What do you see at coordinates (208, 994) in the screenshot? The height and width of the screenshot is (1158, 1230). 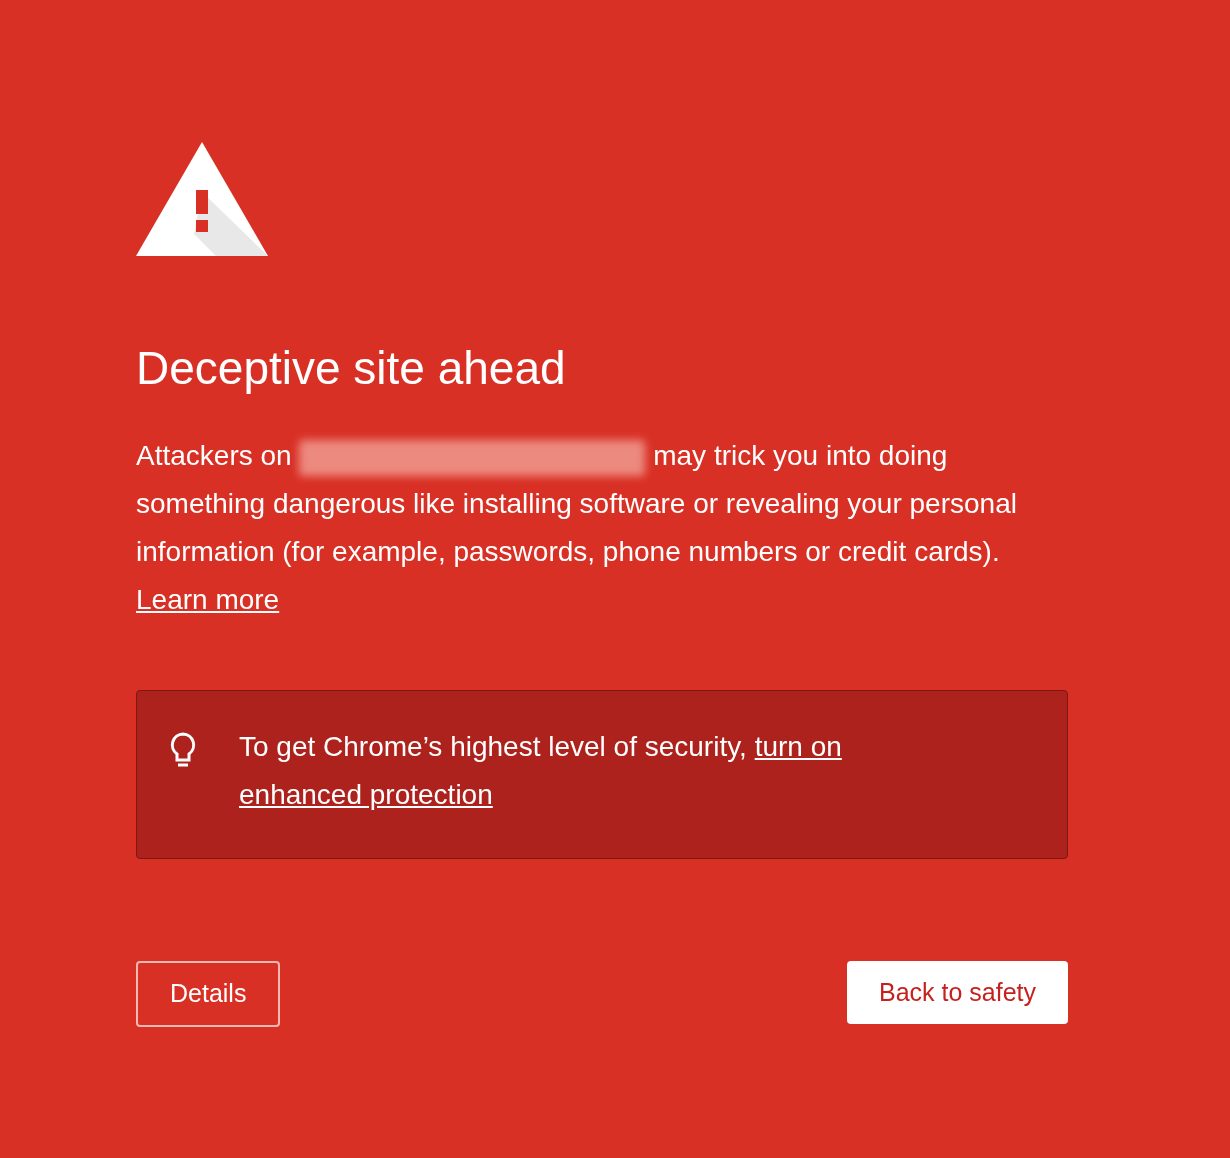 I see `details-button: Details` at bounding box center [208, 994].